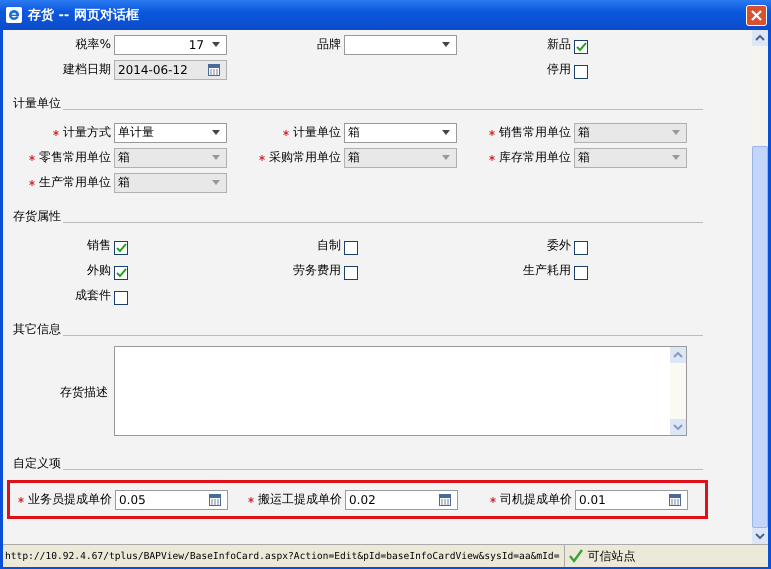  Describe the element at coordinates (170, 44) in the screenshot. I see `dropdown-field: 17` at that location.